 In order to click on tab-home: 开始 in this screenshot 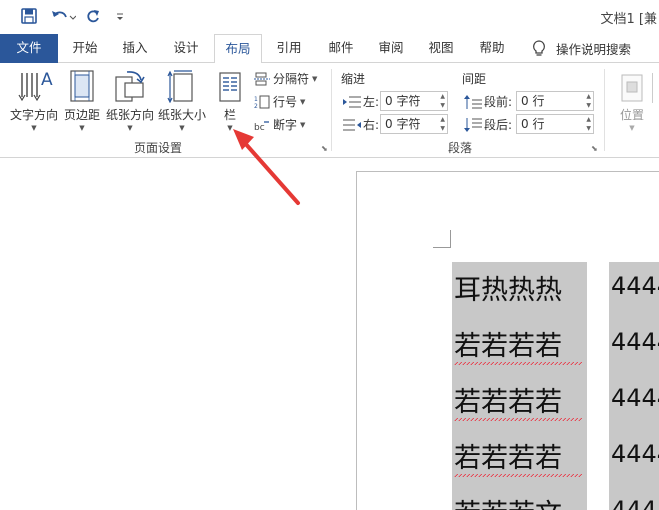, I will do `click(85, 48)`.